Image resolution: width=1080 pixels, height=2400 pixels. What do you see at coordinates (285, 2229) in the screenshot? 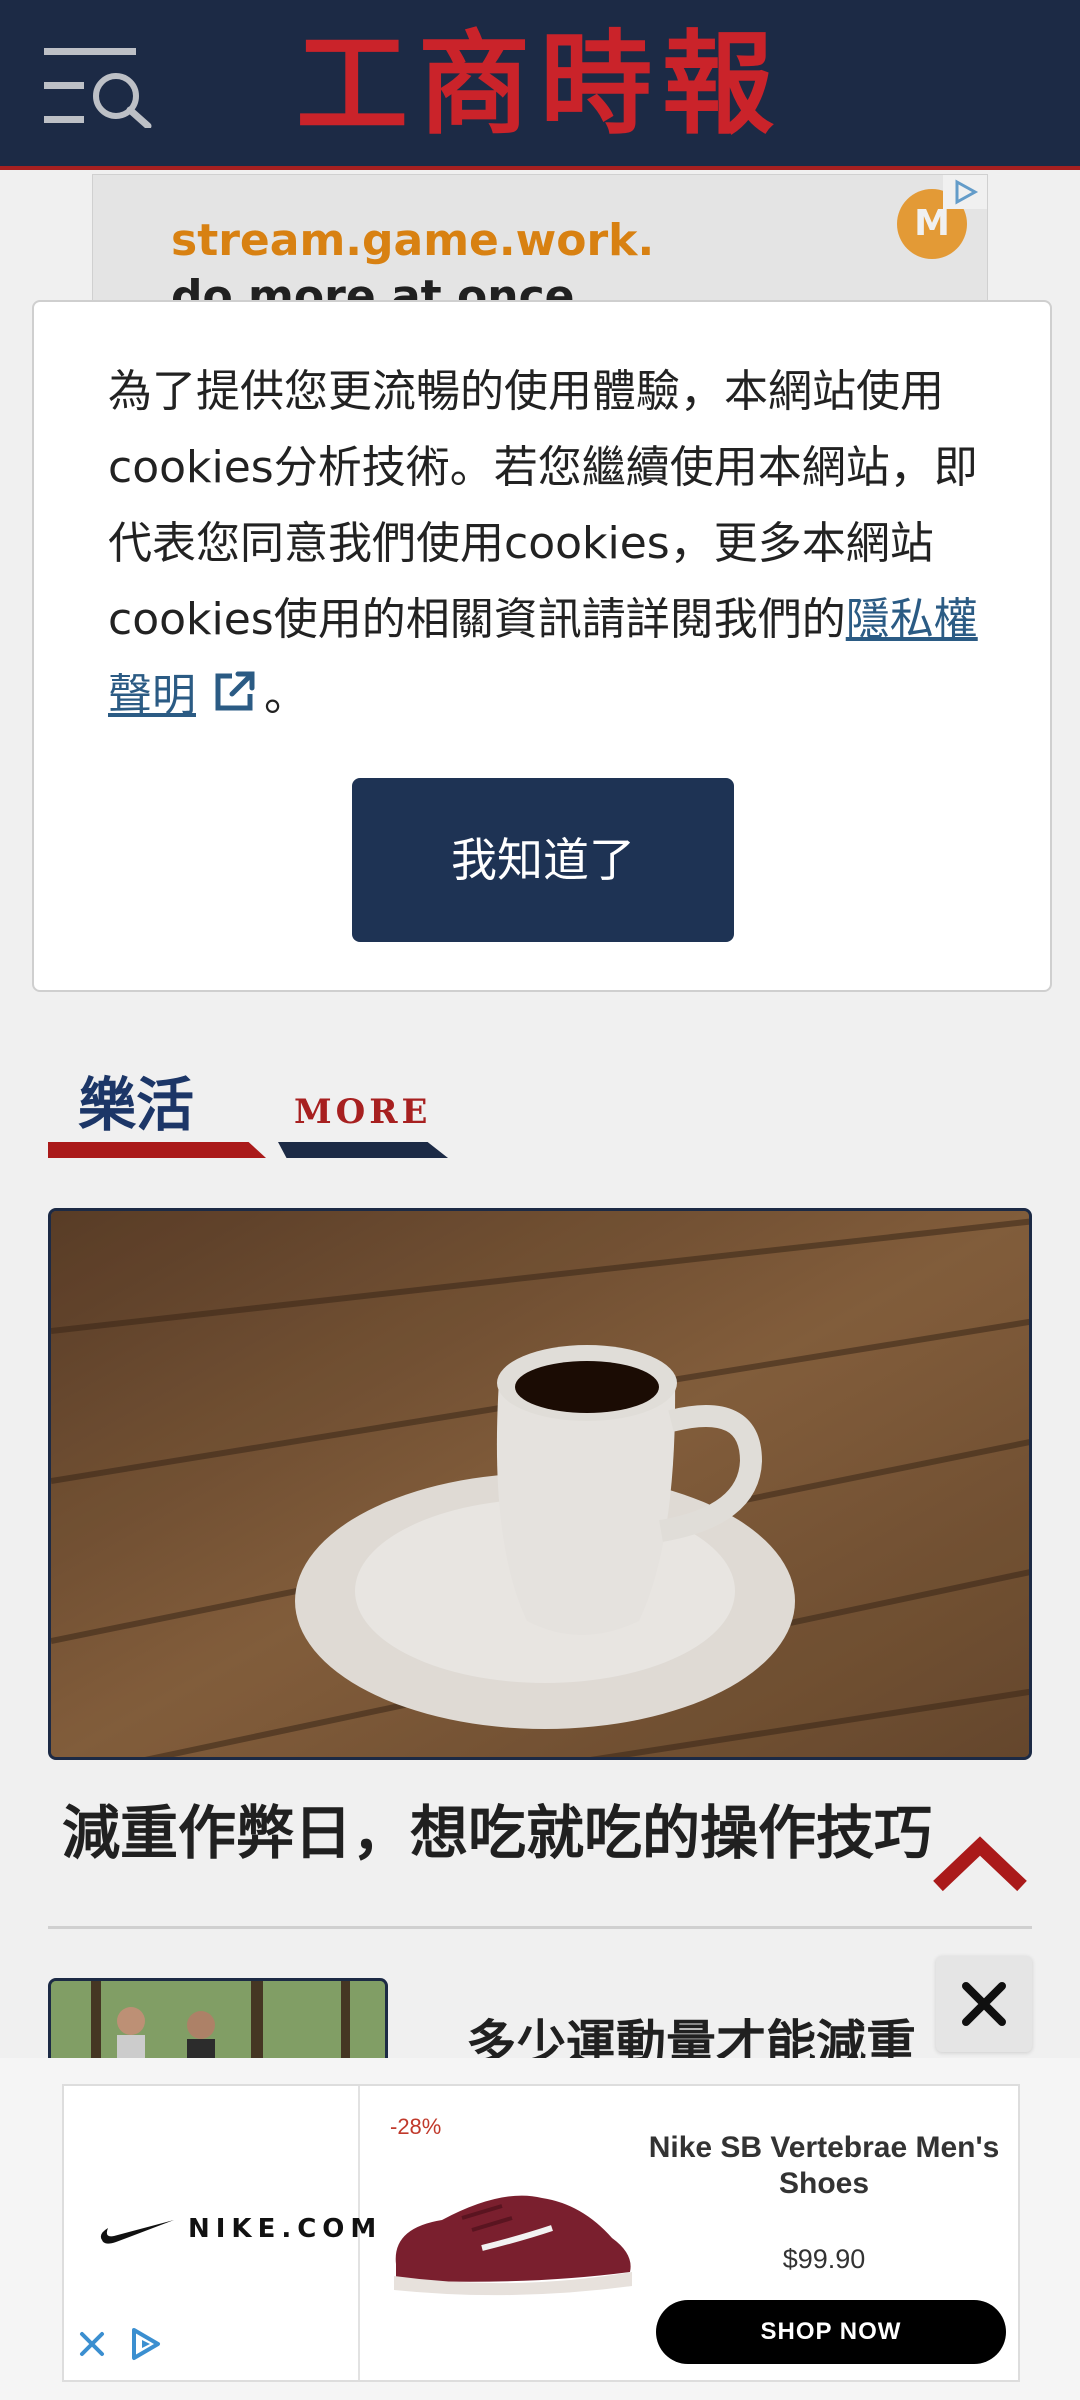
I see `ad-brand-name: NIKE.COM` at bounding box center [285, 2229].